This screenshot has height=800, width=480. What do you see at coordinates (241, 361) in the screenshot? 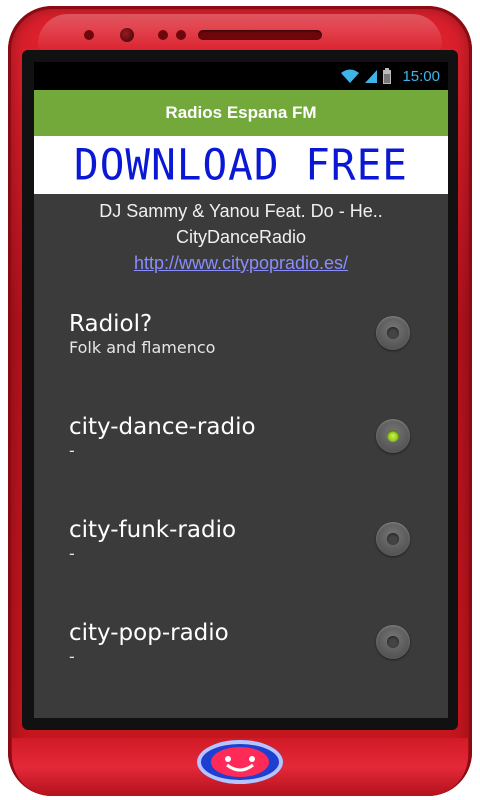
I see `station-item: Radiol? Folk and flamenco` at bounding box center [241, 361].